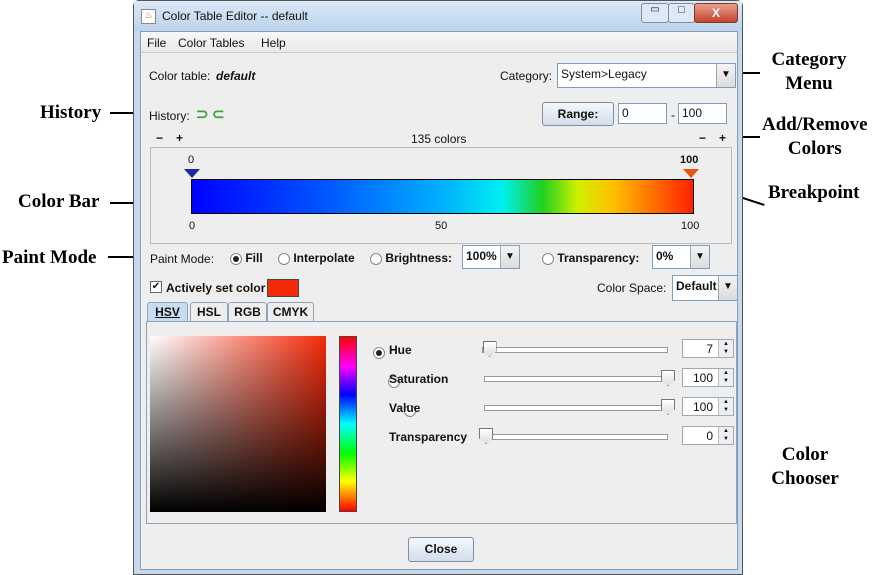 This screenshot has height=575, width=889. Describe the element at coordinates (247, 311) in the screenshot. I see `tab-rgb: RGB` at that location.